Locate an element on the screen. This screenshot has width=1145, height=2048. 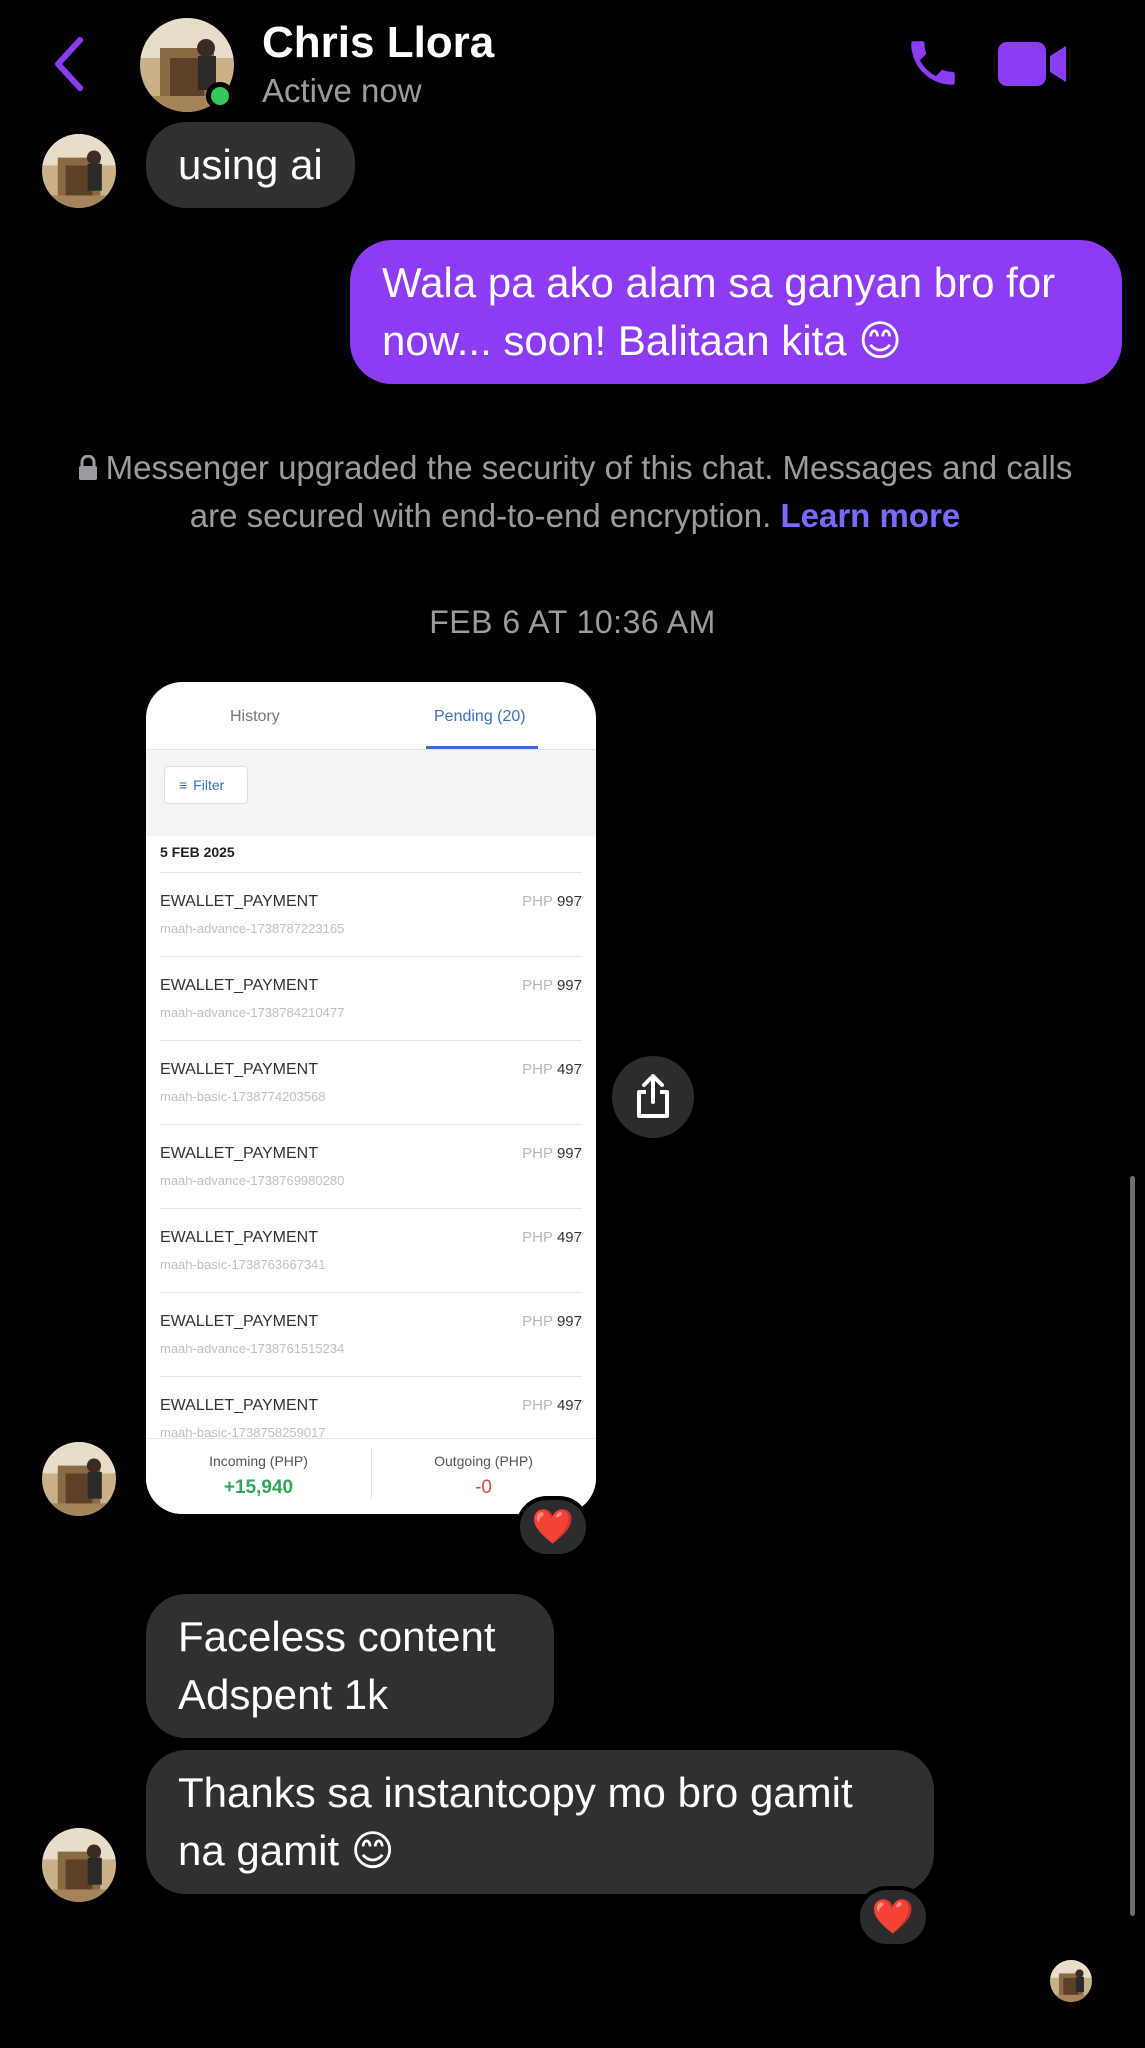
tab-pending: Pending (20) is located at coordinates (480, 716).